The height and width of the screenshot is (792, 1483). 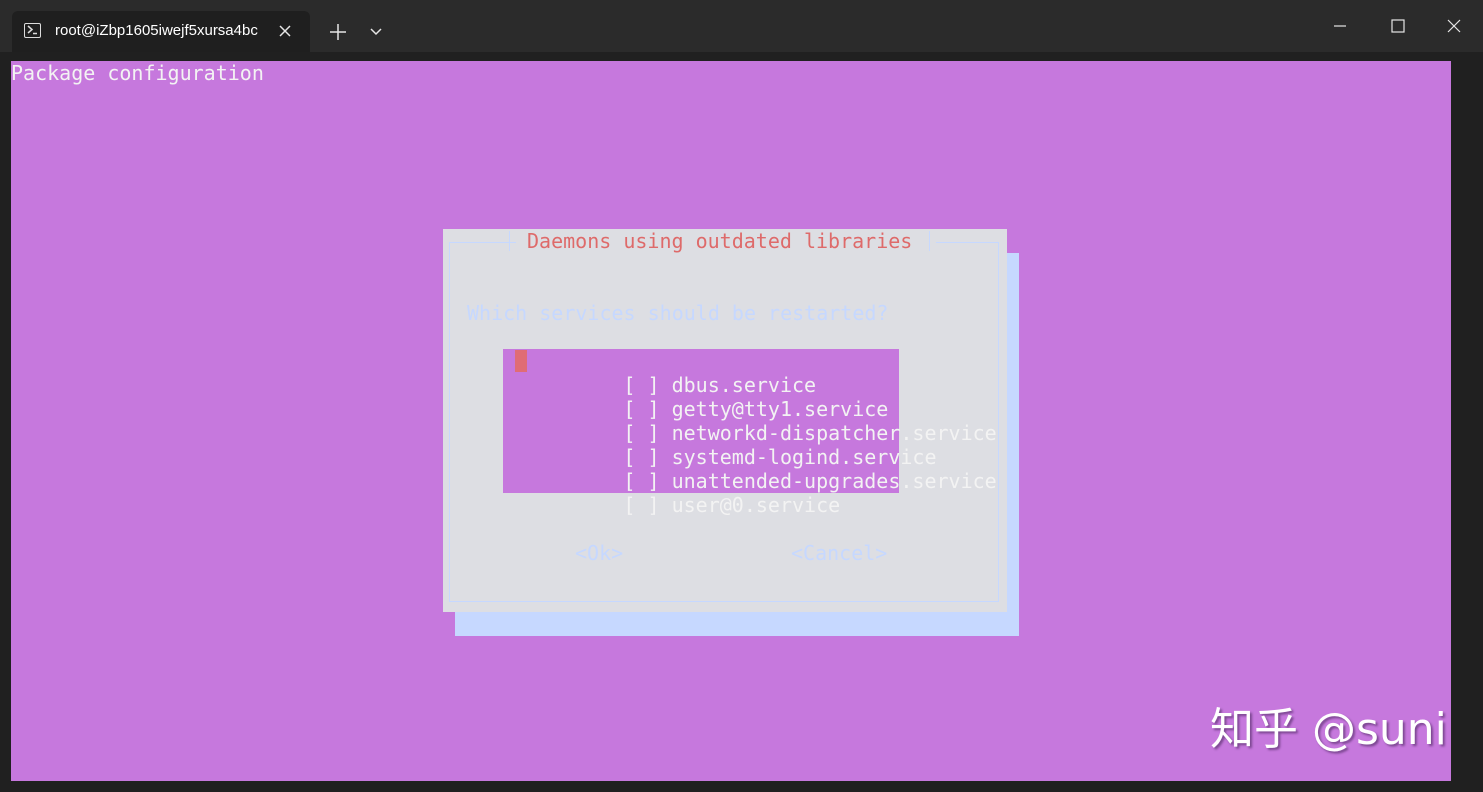 I want to click on title-bar: root@iZbp1605iwejf5xursa4bc, so click(x=741, y=26).